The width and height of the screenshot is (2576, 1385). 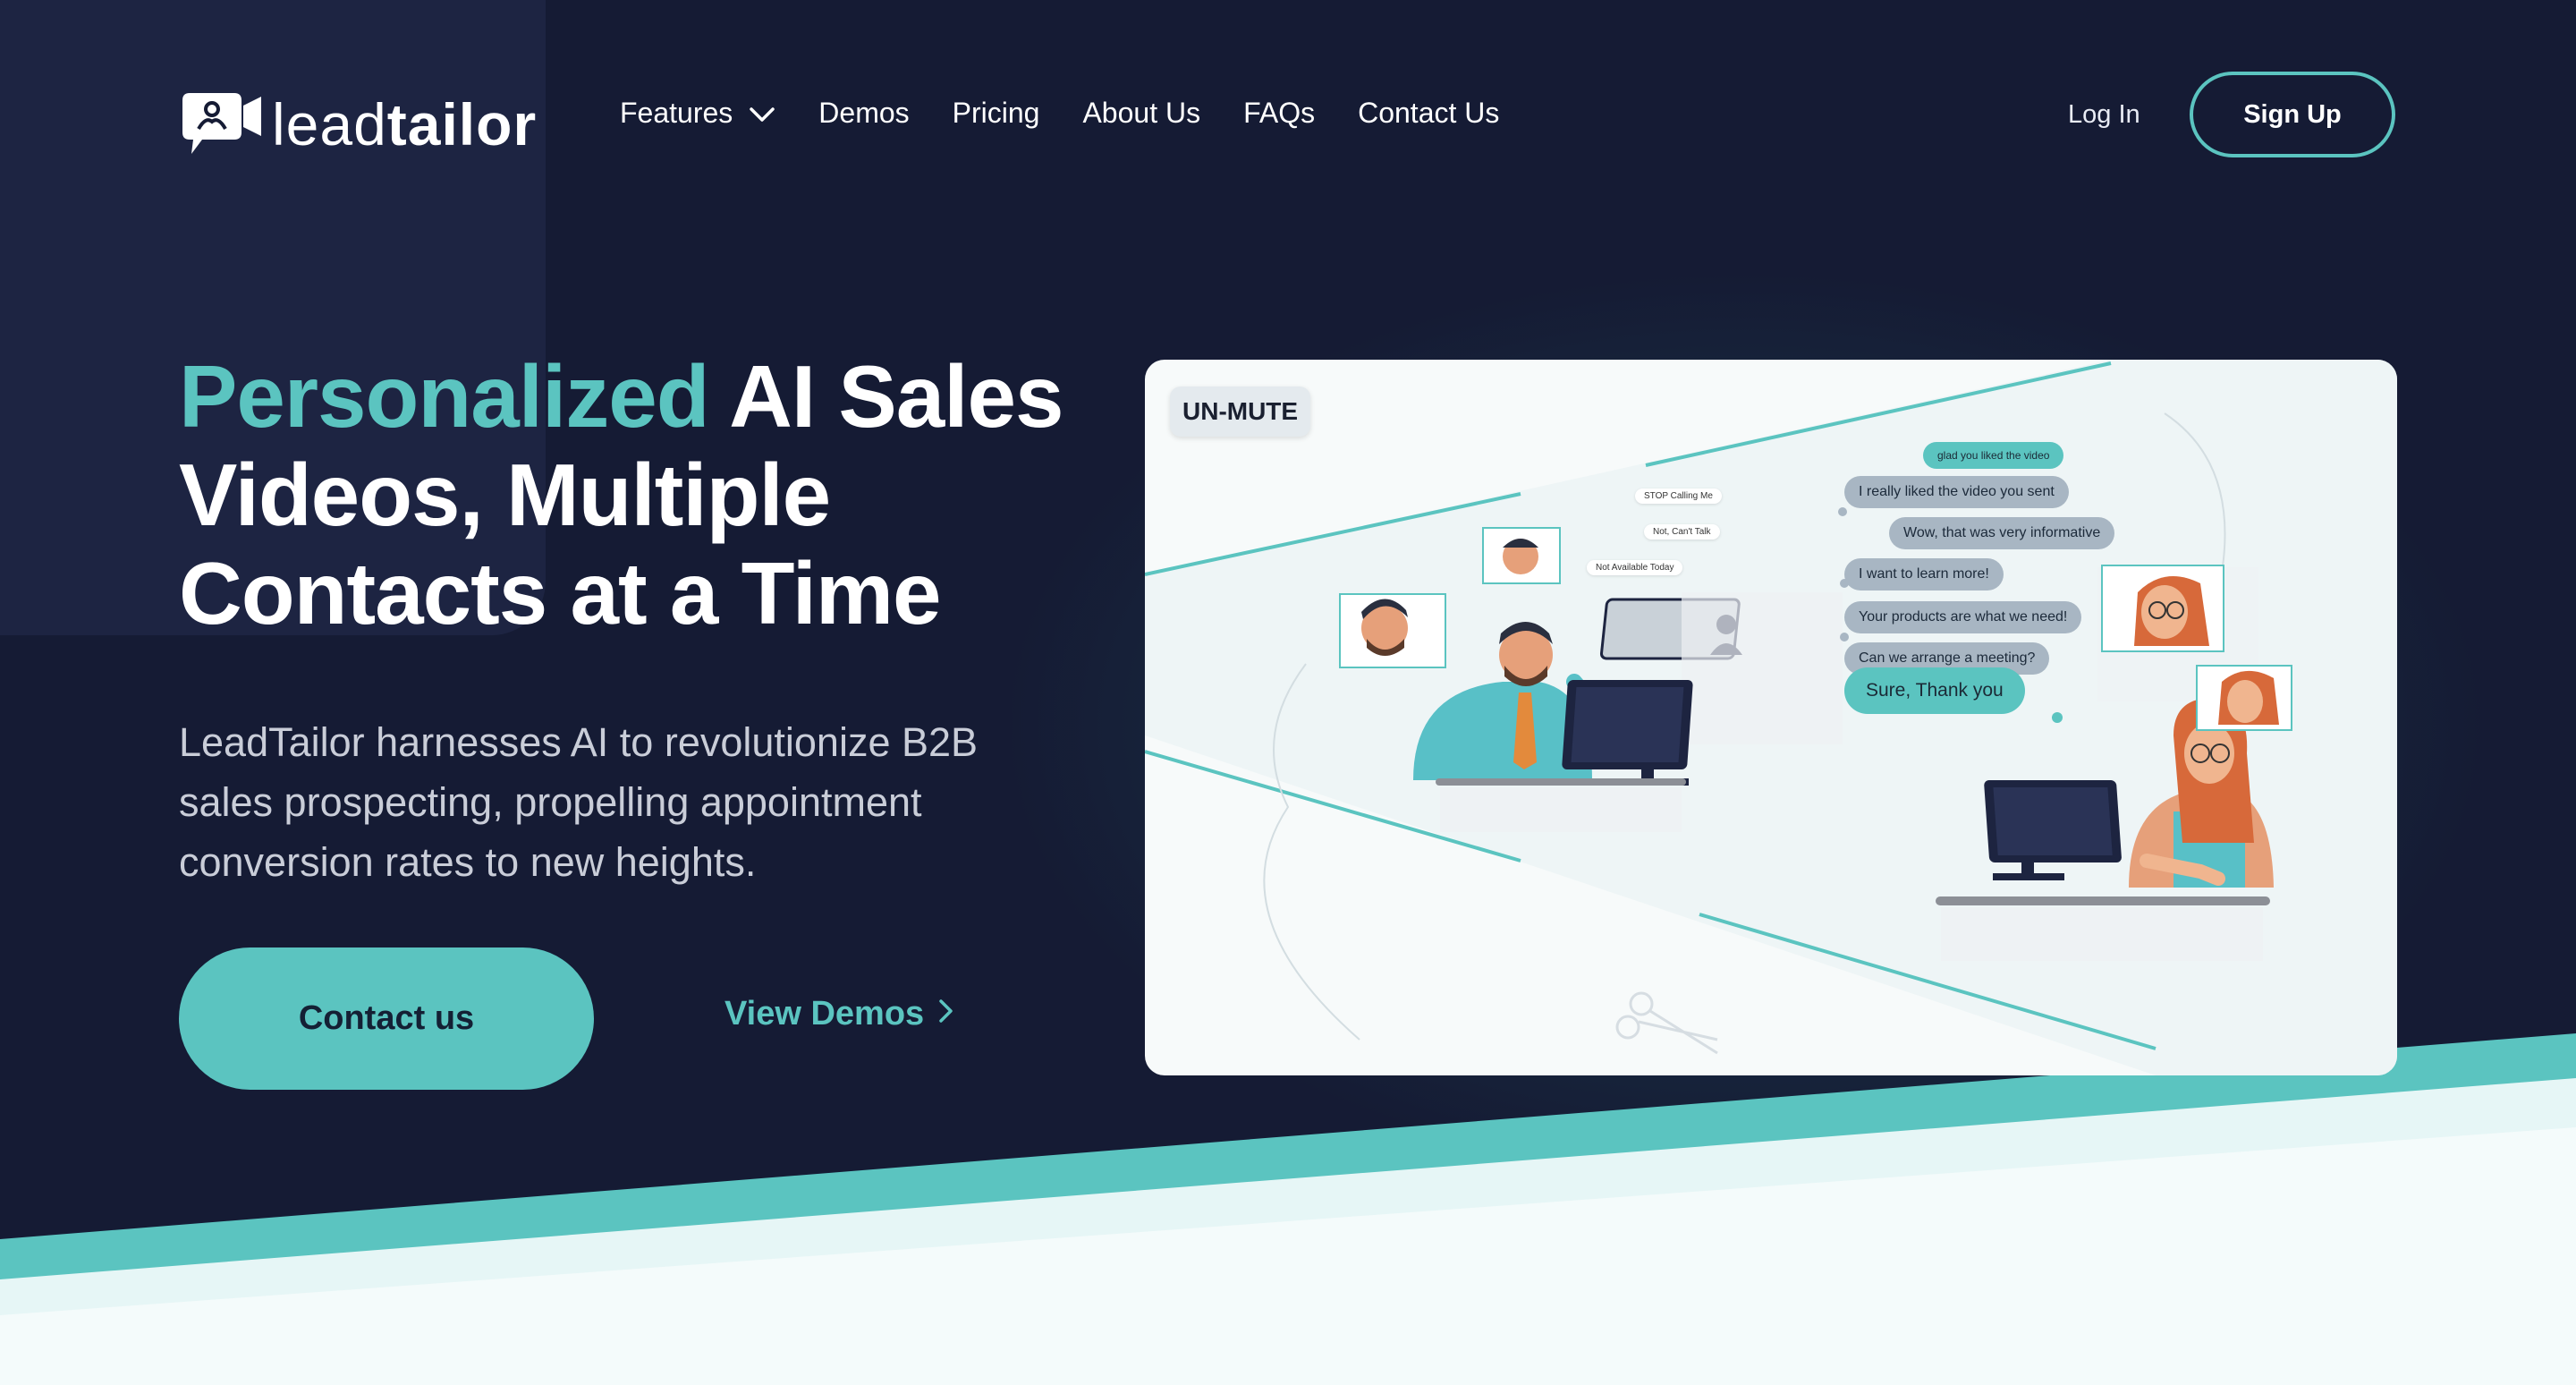 I want to click on nav-item-features: Features, so click(x=697, y=113).